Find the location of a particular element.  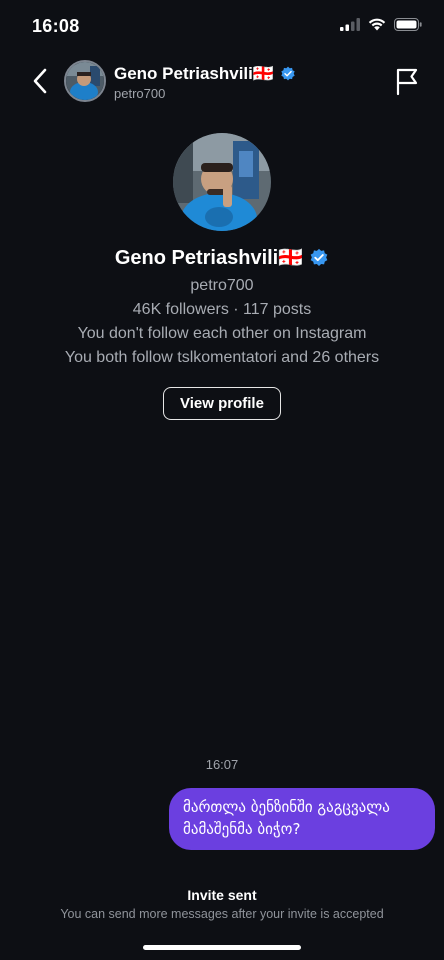

view-profile-button: View profile is located at coordinates (222, 403).